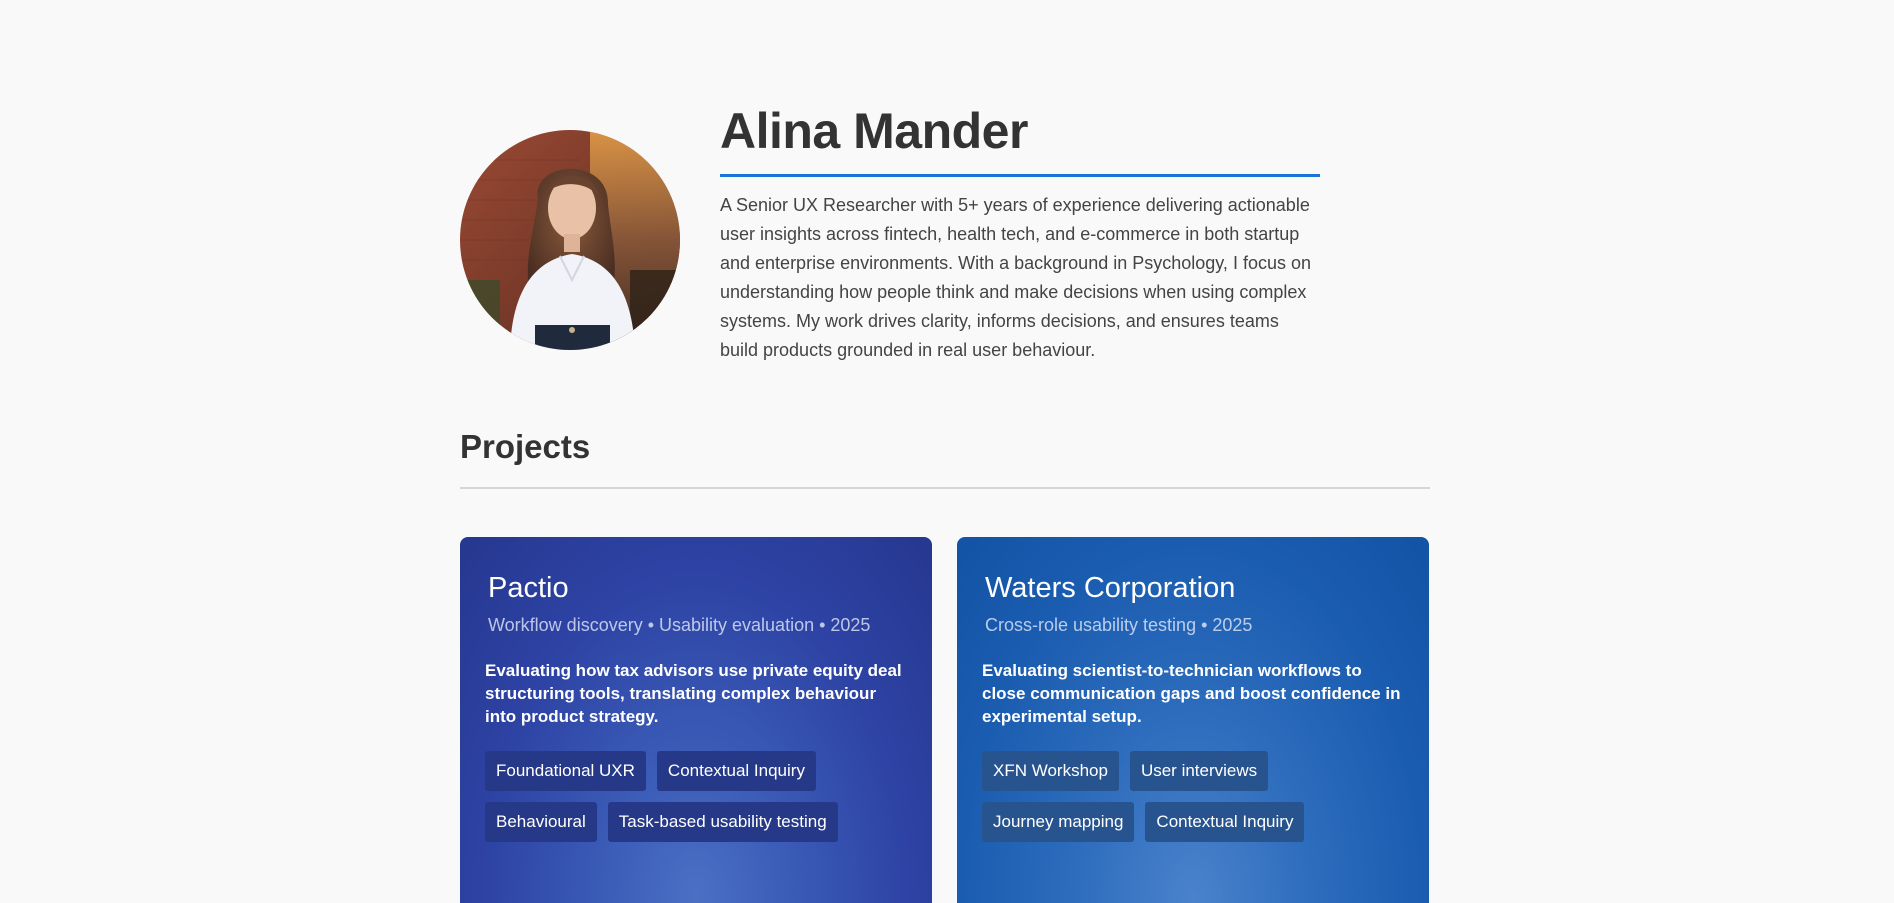 The height and width of the screenshot is (903, 1894). Describe the element at coordinates (1050, 771) in the screenshot. I see `project-tag: XFN Workshop` at that location.